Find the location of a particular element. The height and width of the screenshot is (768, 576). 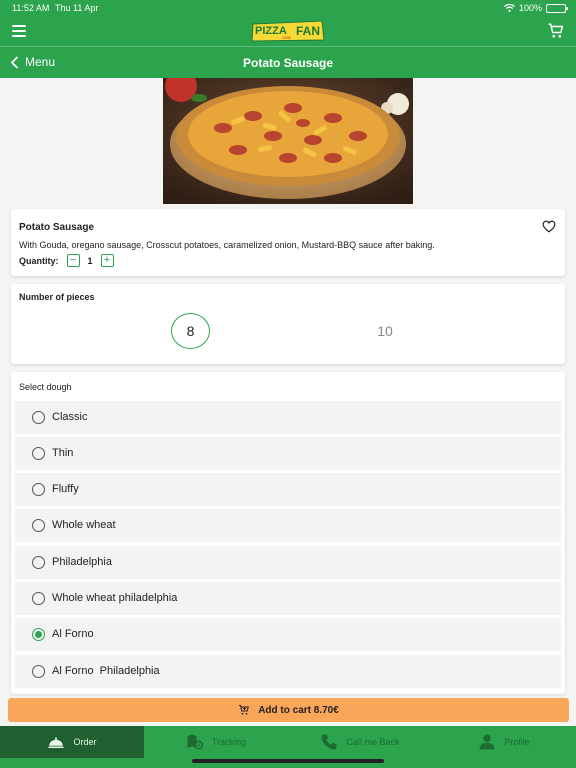

battery-icon is located at coordinates (557, 8).